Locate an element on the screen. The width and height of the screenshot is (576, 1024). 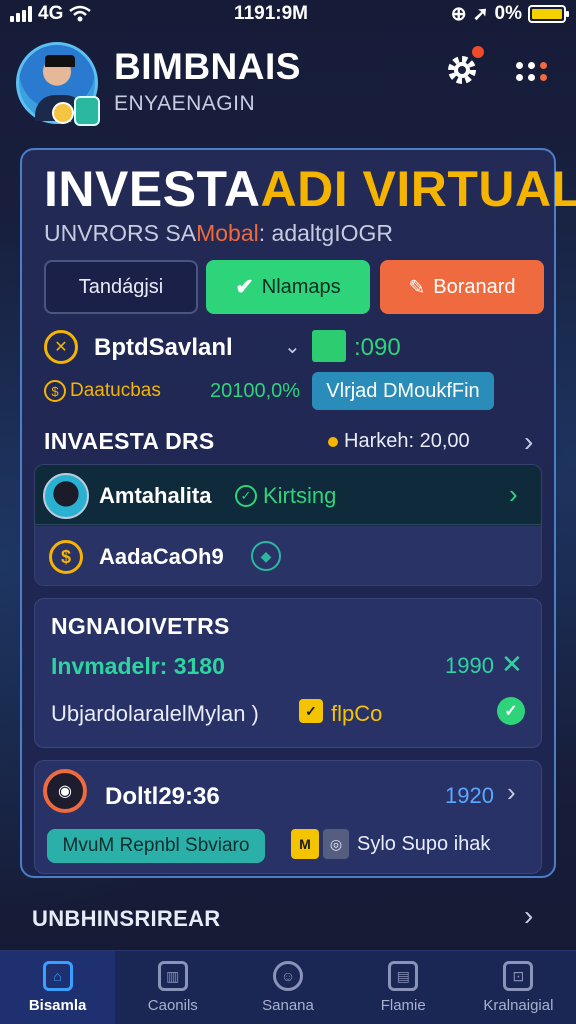
investors-list: Amtahalita ✓ Kirtsing › $ AadaCaOh9 ◆ is located at coordinates (288, 525).